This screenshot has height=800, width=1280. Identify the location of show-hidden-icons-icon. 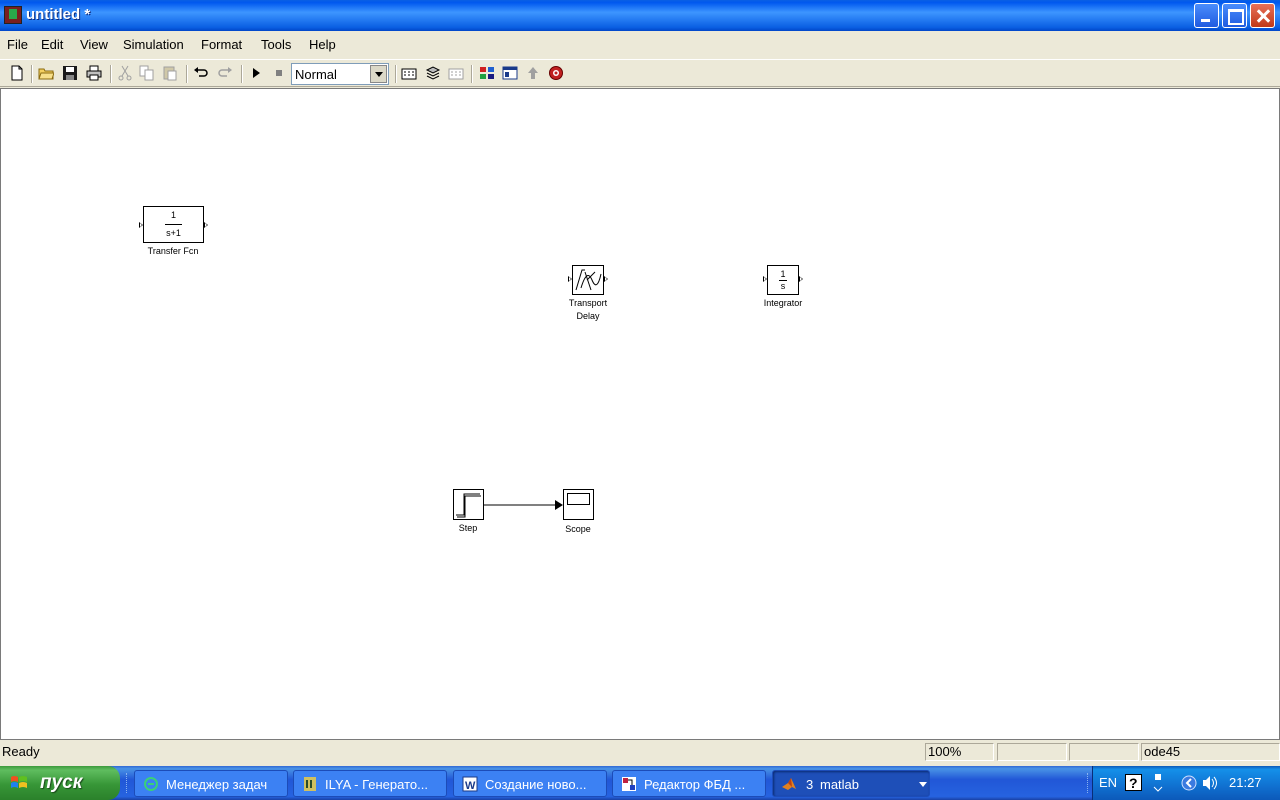
(1189, 783).